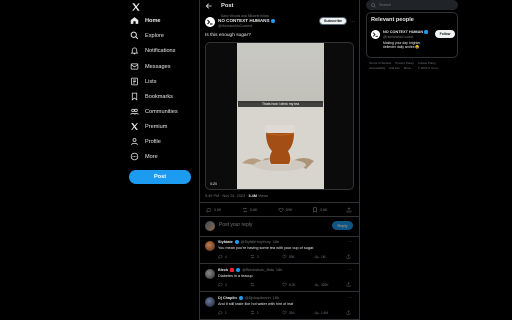  What do you see at coordinates (254, 210) in the screenshot?
I see `repost-count: 5.8K` at bounding box center [254, 210].